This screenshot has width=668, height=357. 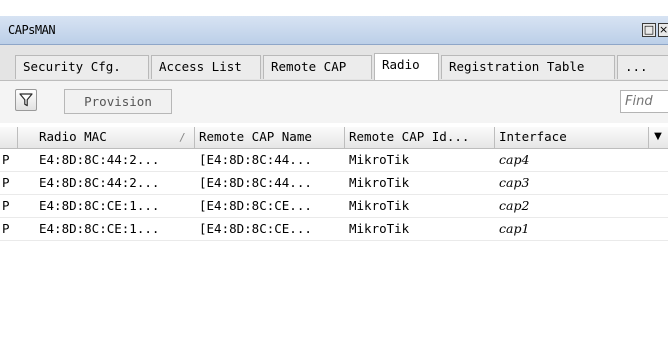 What do you see at coordinates (528, 67) in the screenshot?
I see `tab-registration-table: Registration Table` at bounding box center [528, 67].